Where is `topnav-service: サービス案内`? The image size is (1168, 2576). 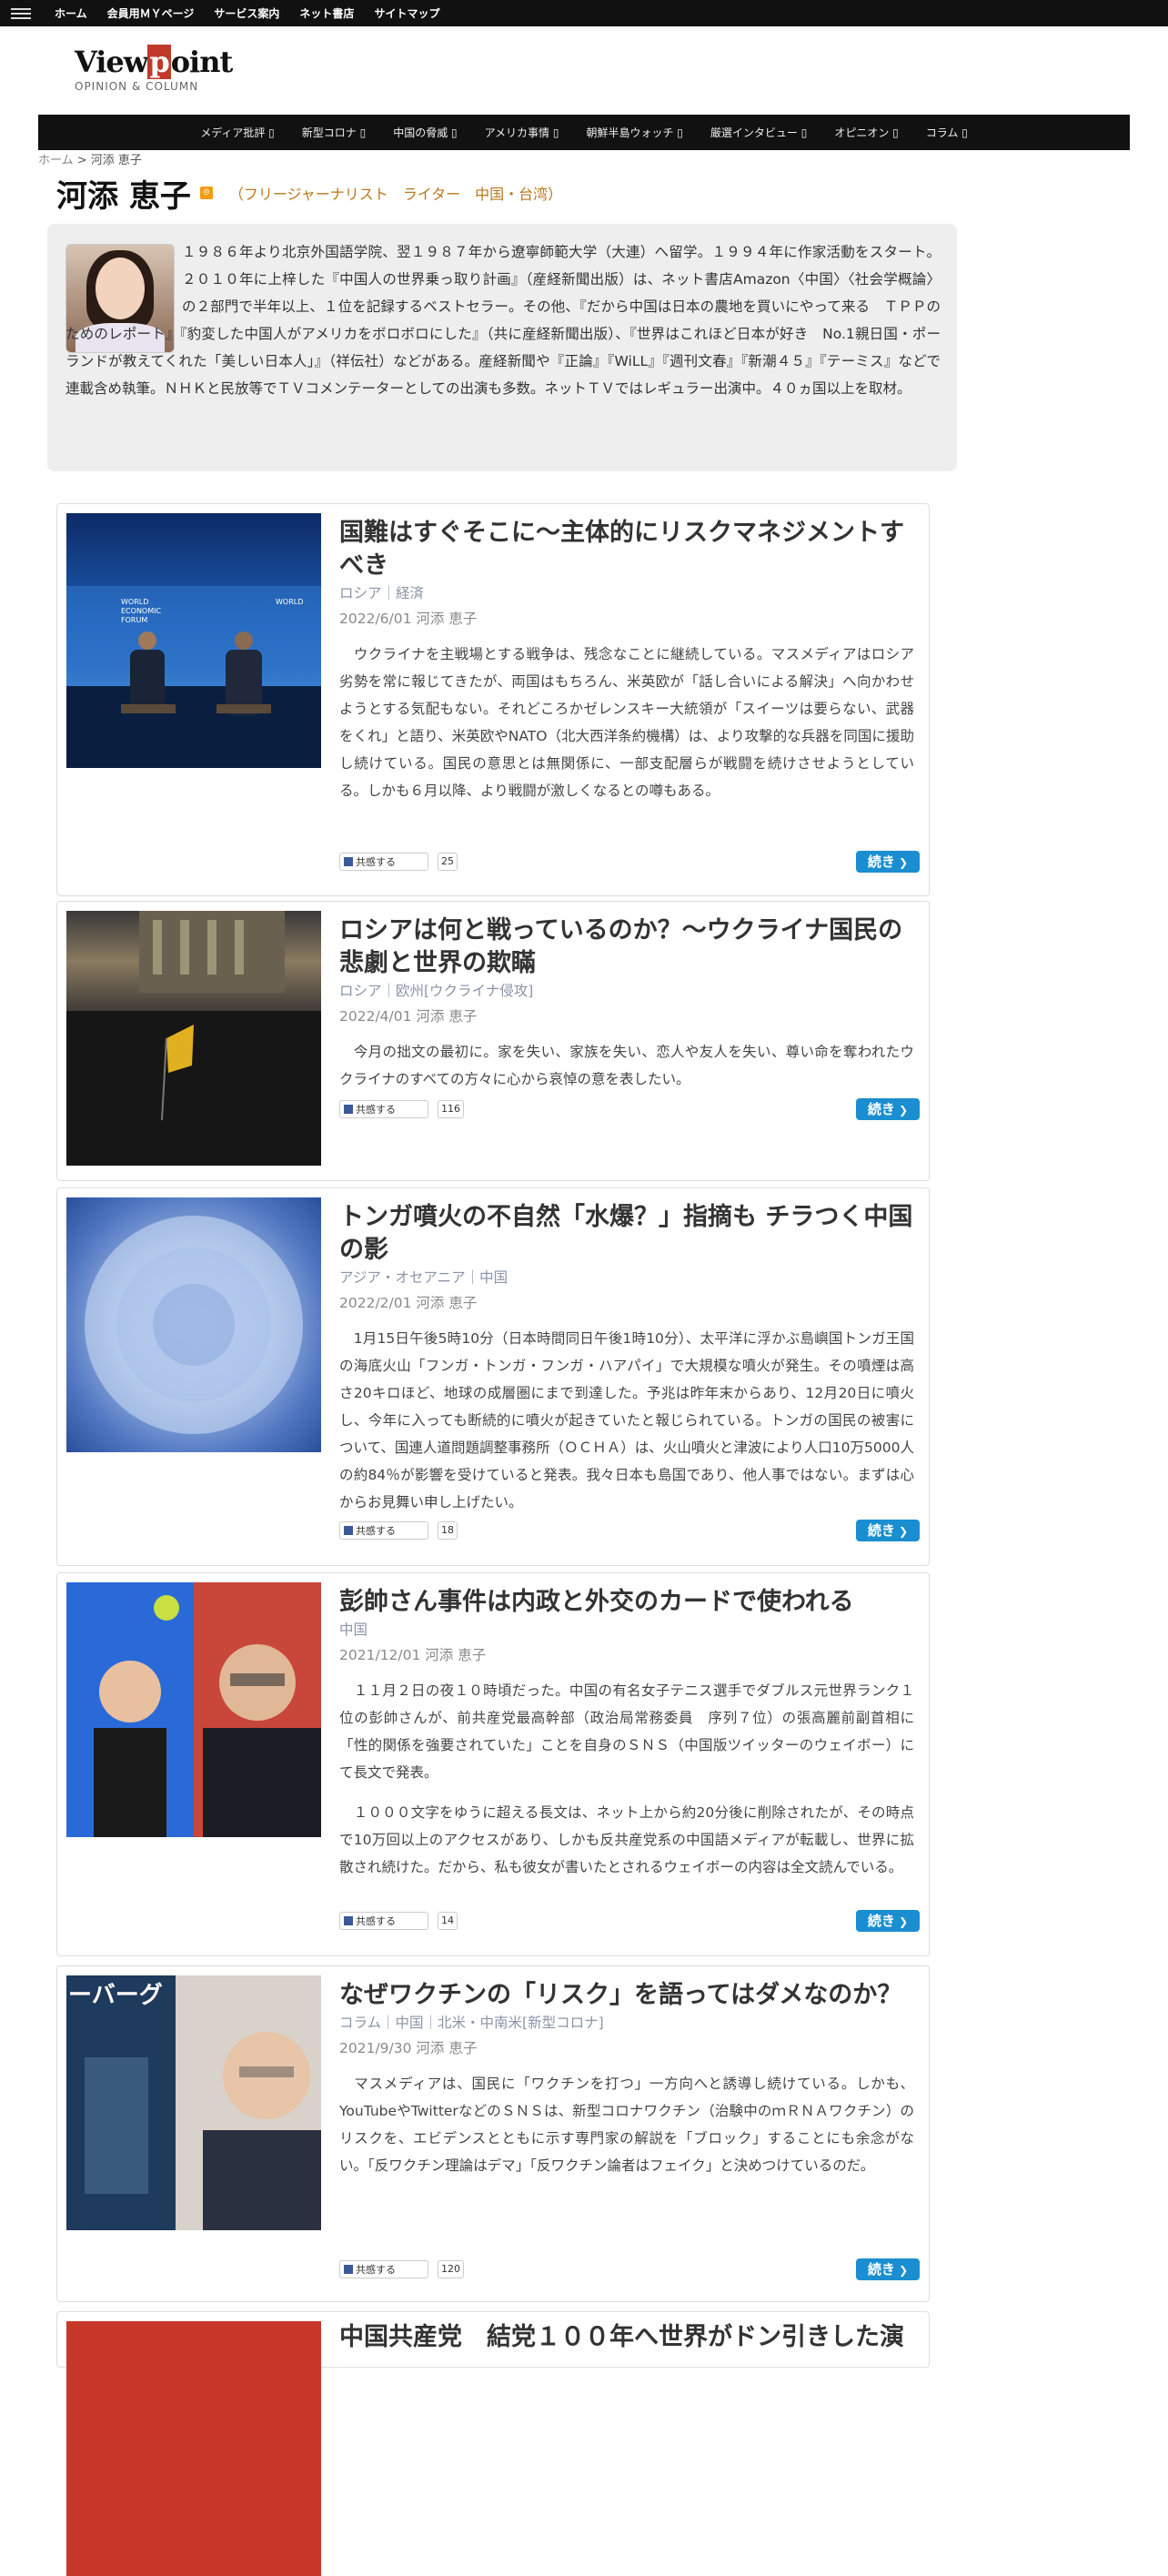
topnav-service: サービス案内 is located at coordinates (246, 13).